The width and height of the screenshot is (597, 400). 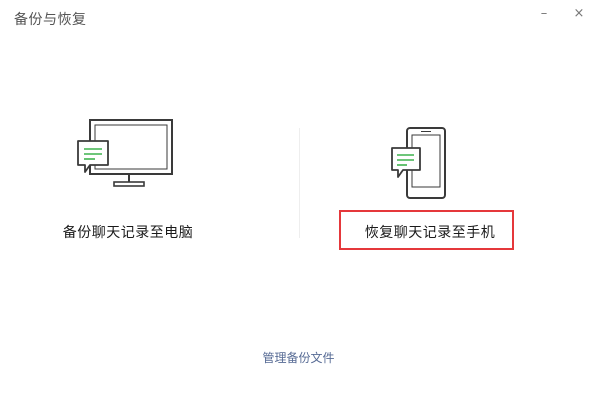 What do you see at coordinates (298, 357) in the screenshot?
I see `manage-backup-files-link: 管理备份文件` at bounding box center [298, 357].